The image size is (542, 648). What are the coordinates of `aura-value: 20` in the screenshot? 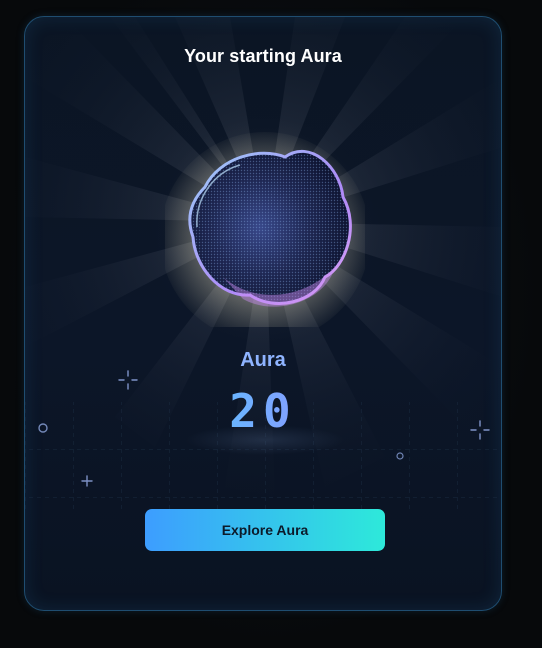 It's located at (263, 411).